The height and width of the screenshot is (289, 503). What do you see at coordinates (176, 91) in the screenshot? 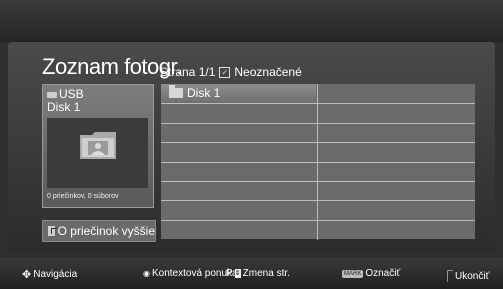
I see `folder-icon` at bounding box center [176, 91].